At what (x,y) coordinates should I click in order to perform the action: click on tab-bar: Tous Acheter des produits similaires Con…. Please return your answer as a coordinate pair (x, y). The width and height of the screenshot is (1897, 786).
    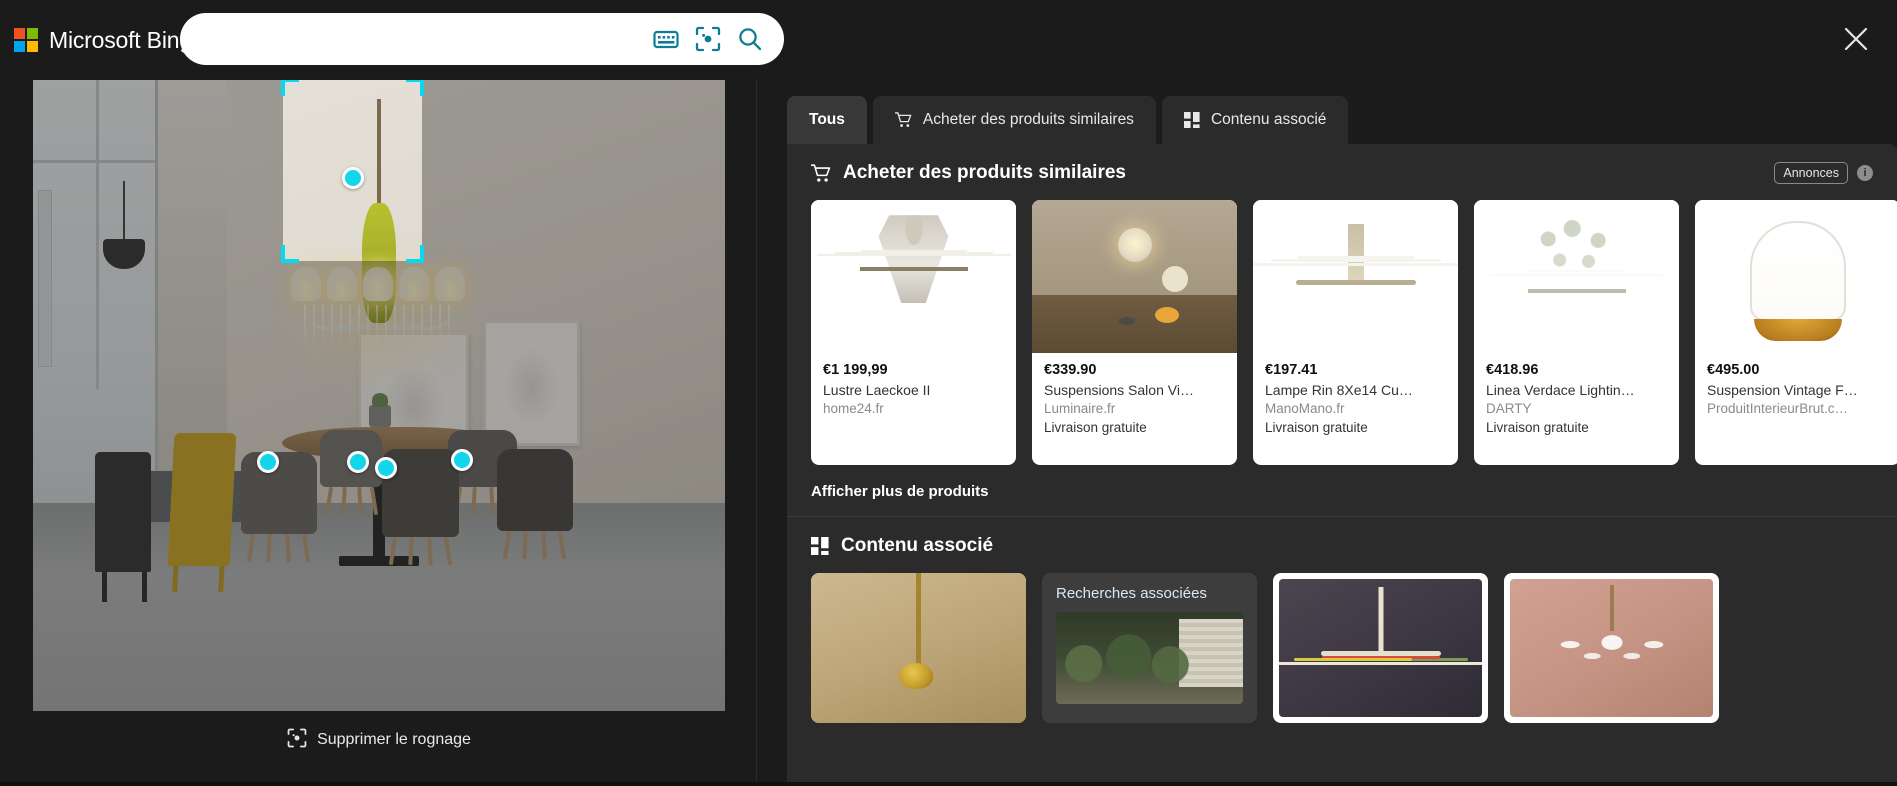
    Looking at the image, I should click on (1068, 120).